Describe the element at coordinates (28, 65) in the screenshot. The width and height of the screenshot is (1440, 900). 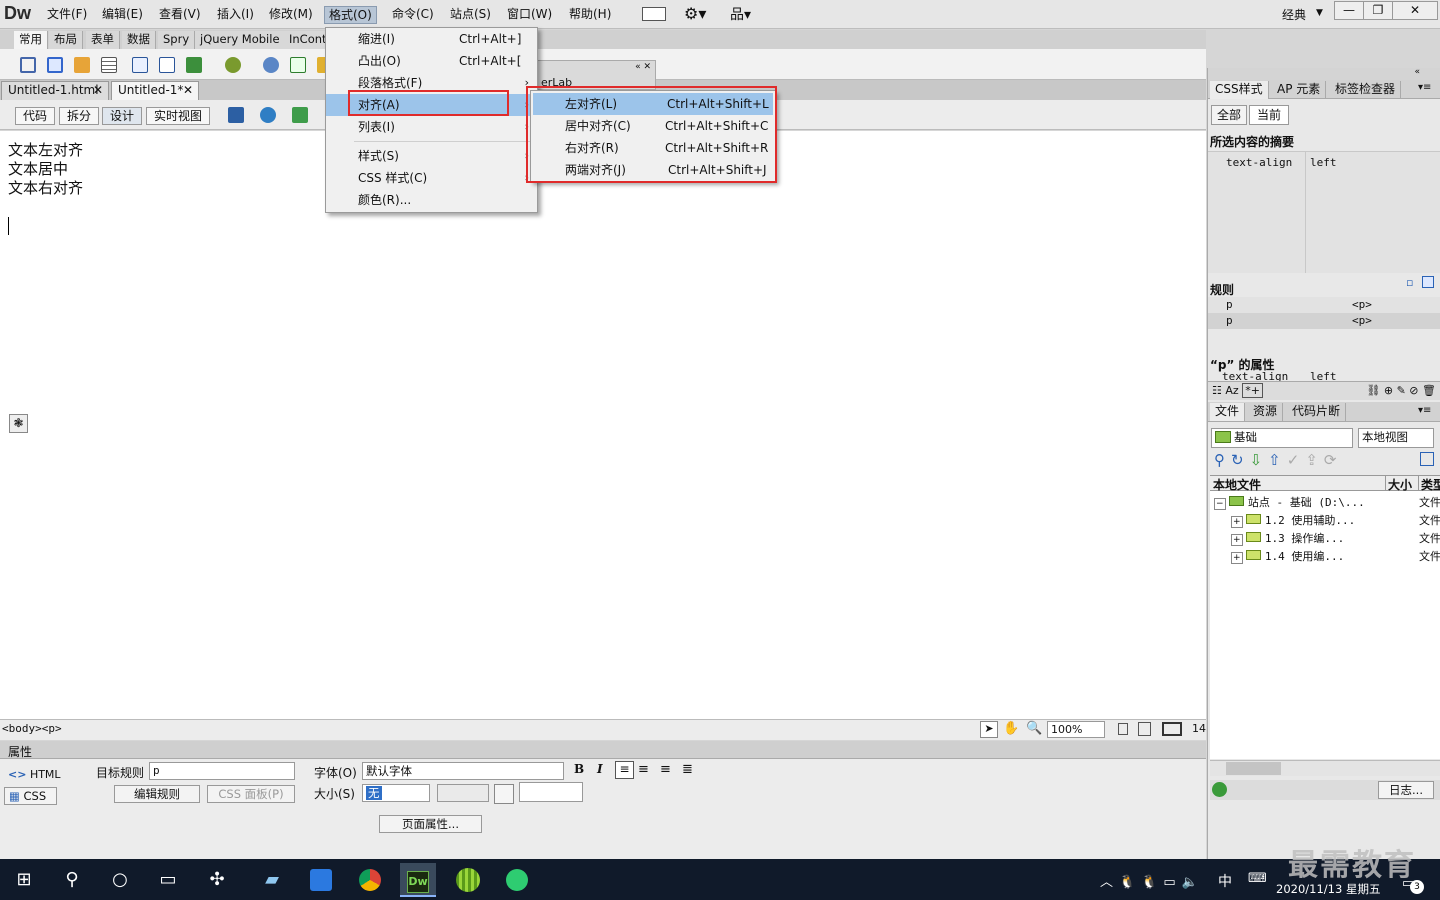
I see `hyperlink-icon` at that location.